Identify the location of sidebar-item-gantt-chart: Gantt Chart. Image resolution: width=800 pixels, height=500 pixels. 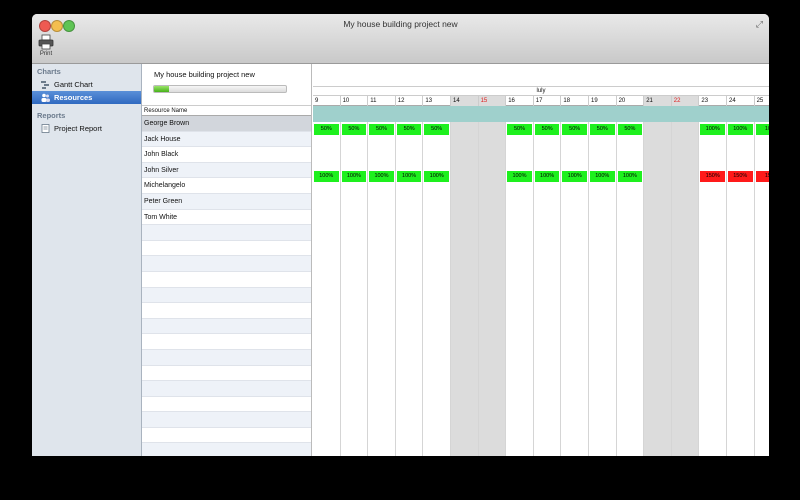
(86, 84).